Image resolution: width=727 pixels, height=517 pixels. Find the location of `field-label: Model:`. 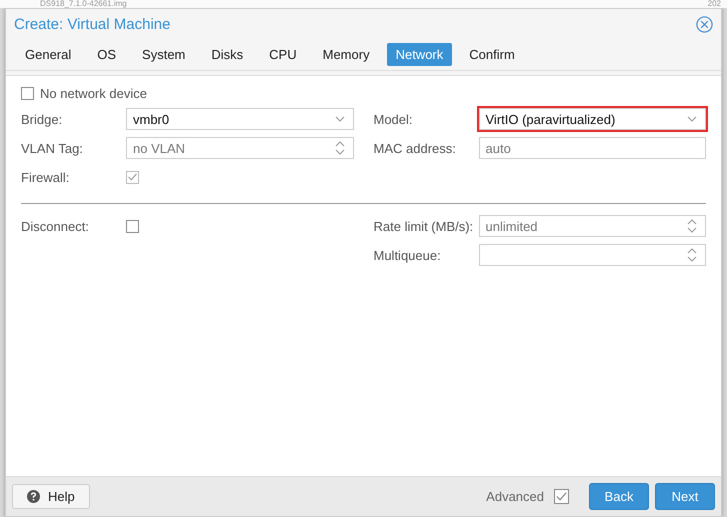

field-label: Model: is located at coordinates (394, 119).